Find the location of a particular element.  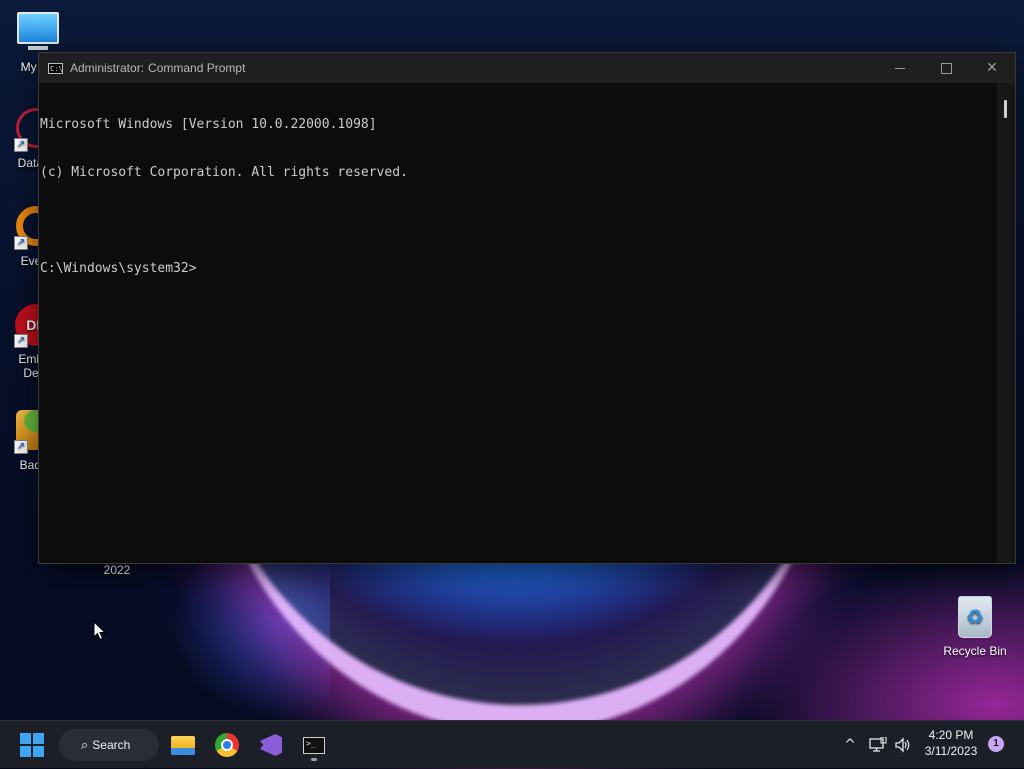

terminal-icon: >_ is located at coordinates (314, 745).